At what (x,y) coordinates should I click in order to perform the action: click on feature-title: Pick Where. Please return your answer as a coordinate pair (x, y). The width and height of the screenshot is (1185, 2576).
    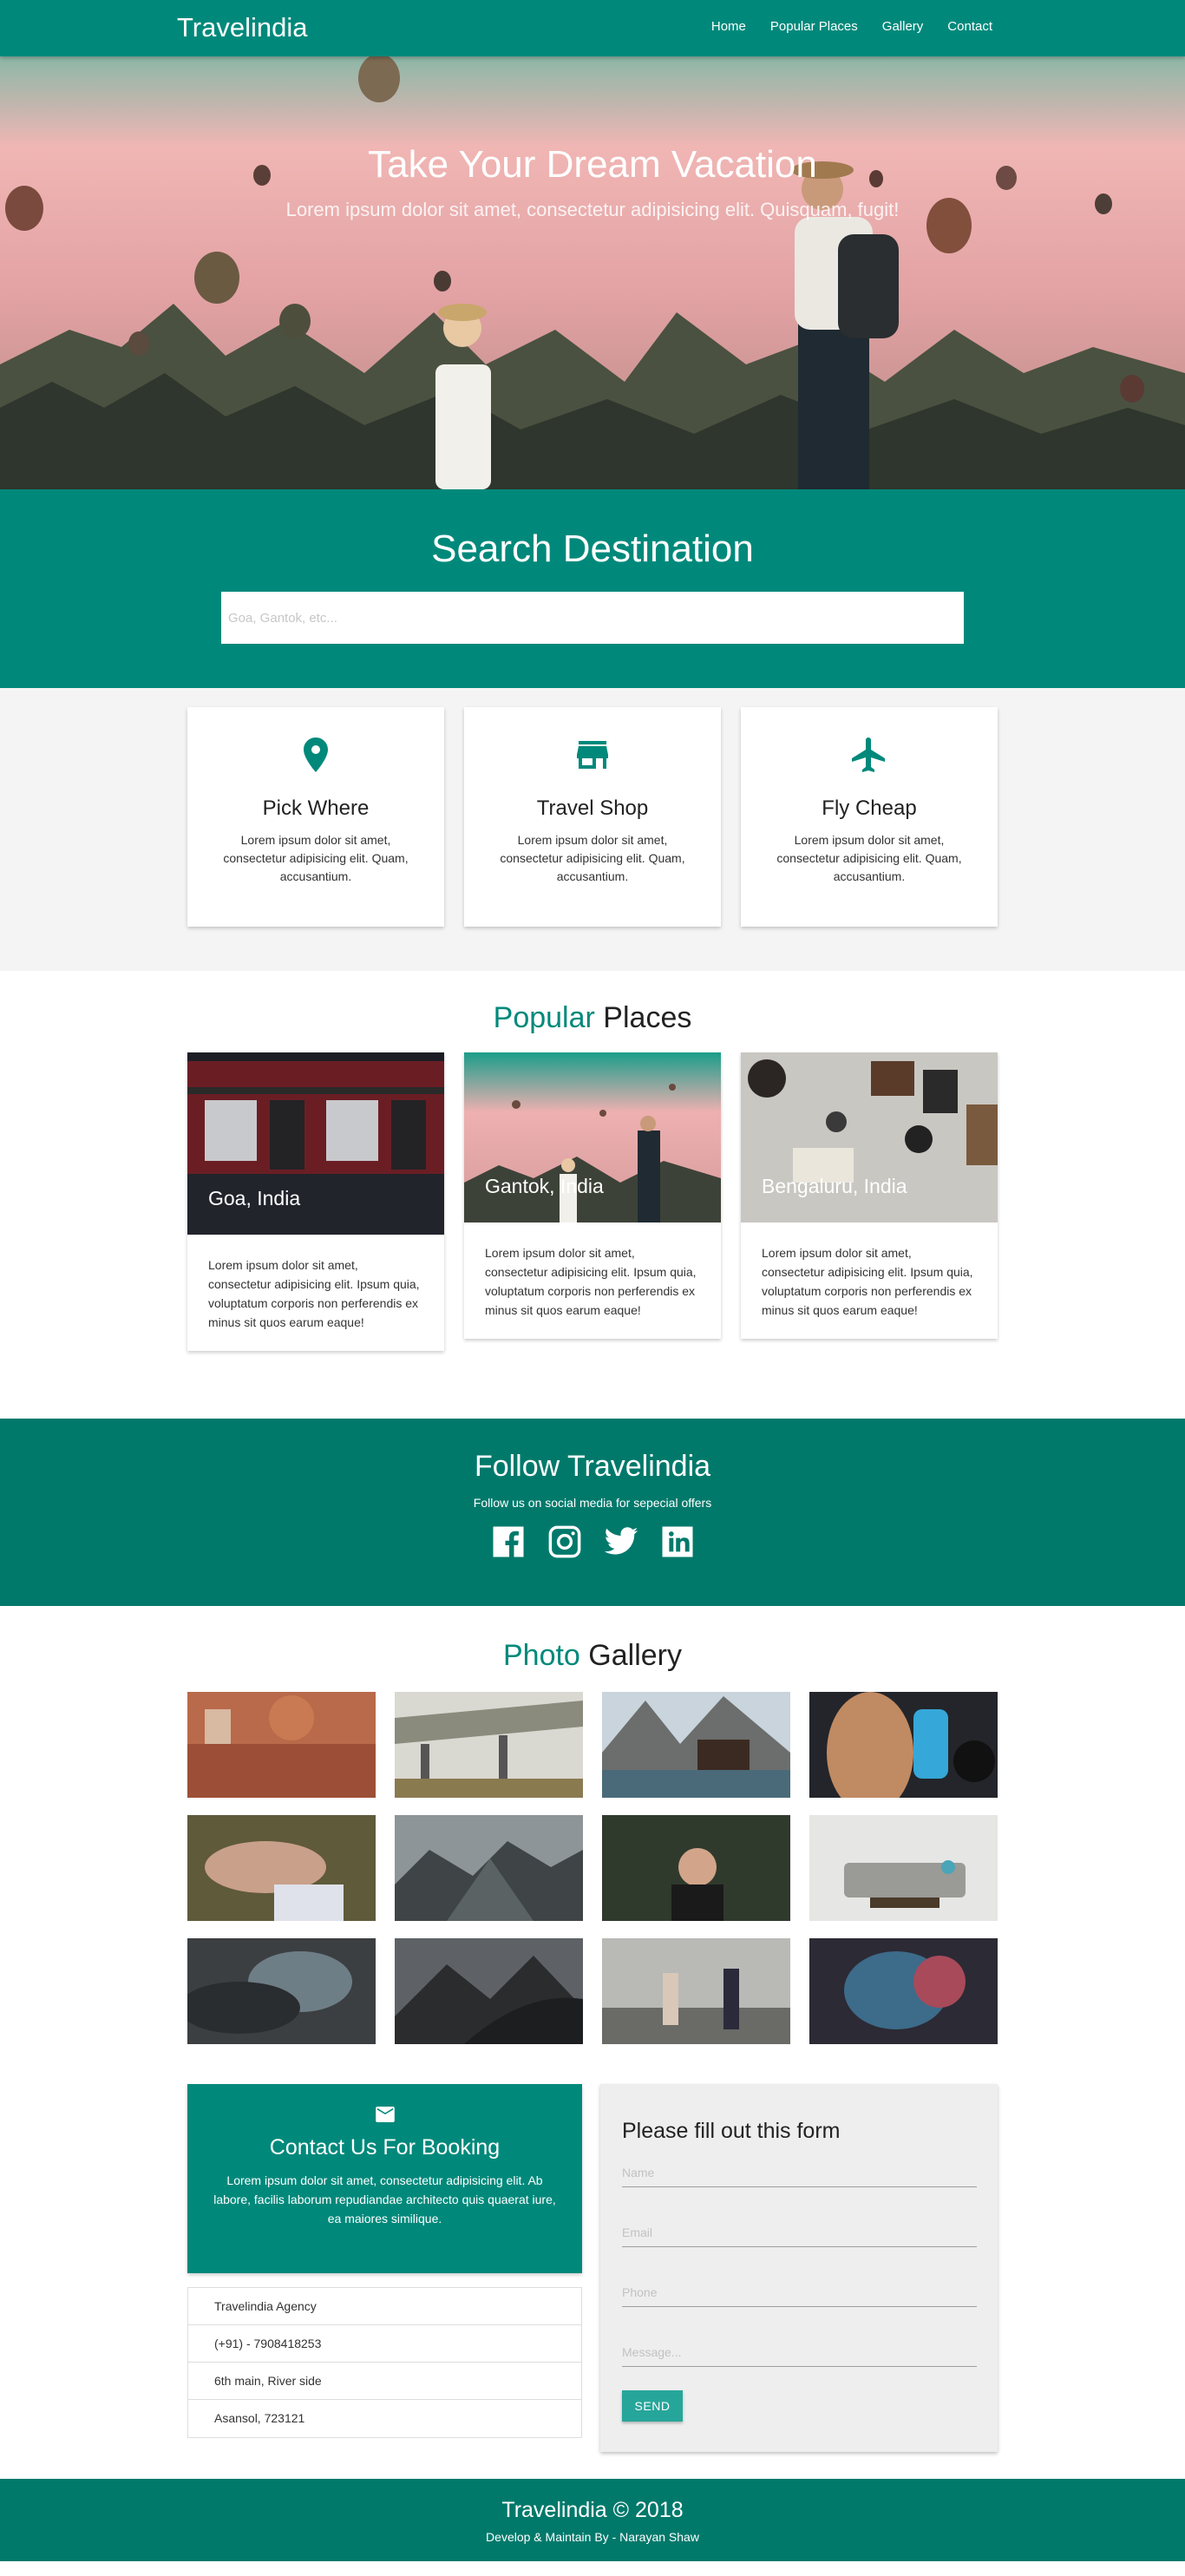
    Looking at the image, I should click on (316, 808).